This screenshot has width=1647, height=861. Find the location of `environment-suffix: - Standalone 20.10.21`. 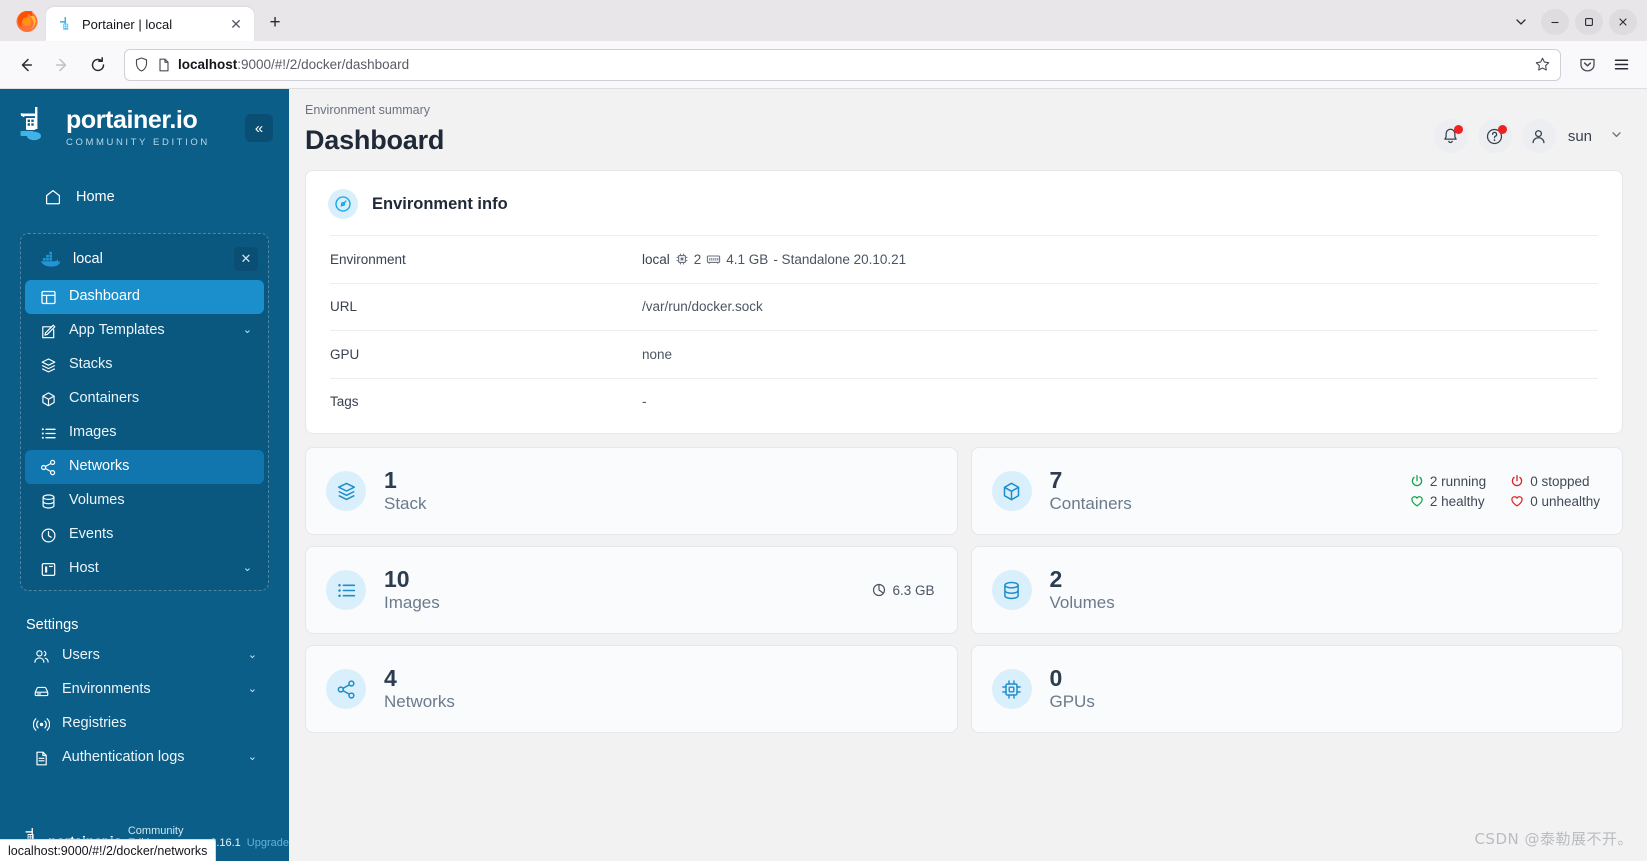

environment-suffix: - Standalone 20.10.21 is located at coordinates (840, 259).